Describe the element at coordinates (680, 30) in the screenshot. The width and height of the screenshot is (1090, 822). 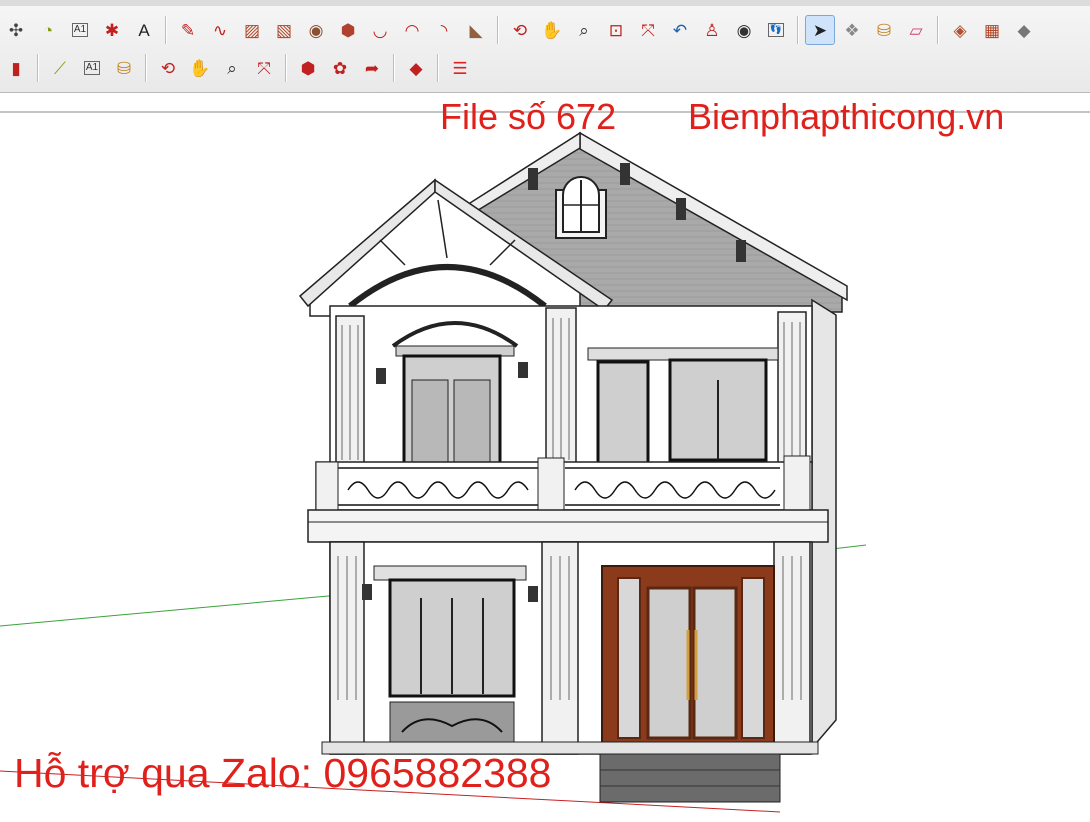
I see `previous-view-button: ↶` at that location.